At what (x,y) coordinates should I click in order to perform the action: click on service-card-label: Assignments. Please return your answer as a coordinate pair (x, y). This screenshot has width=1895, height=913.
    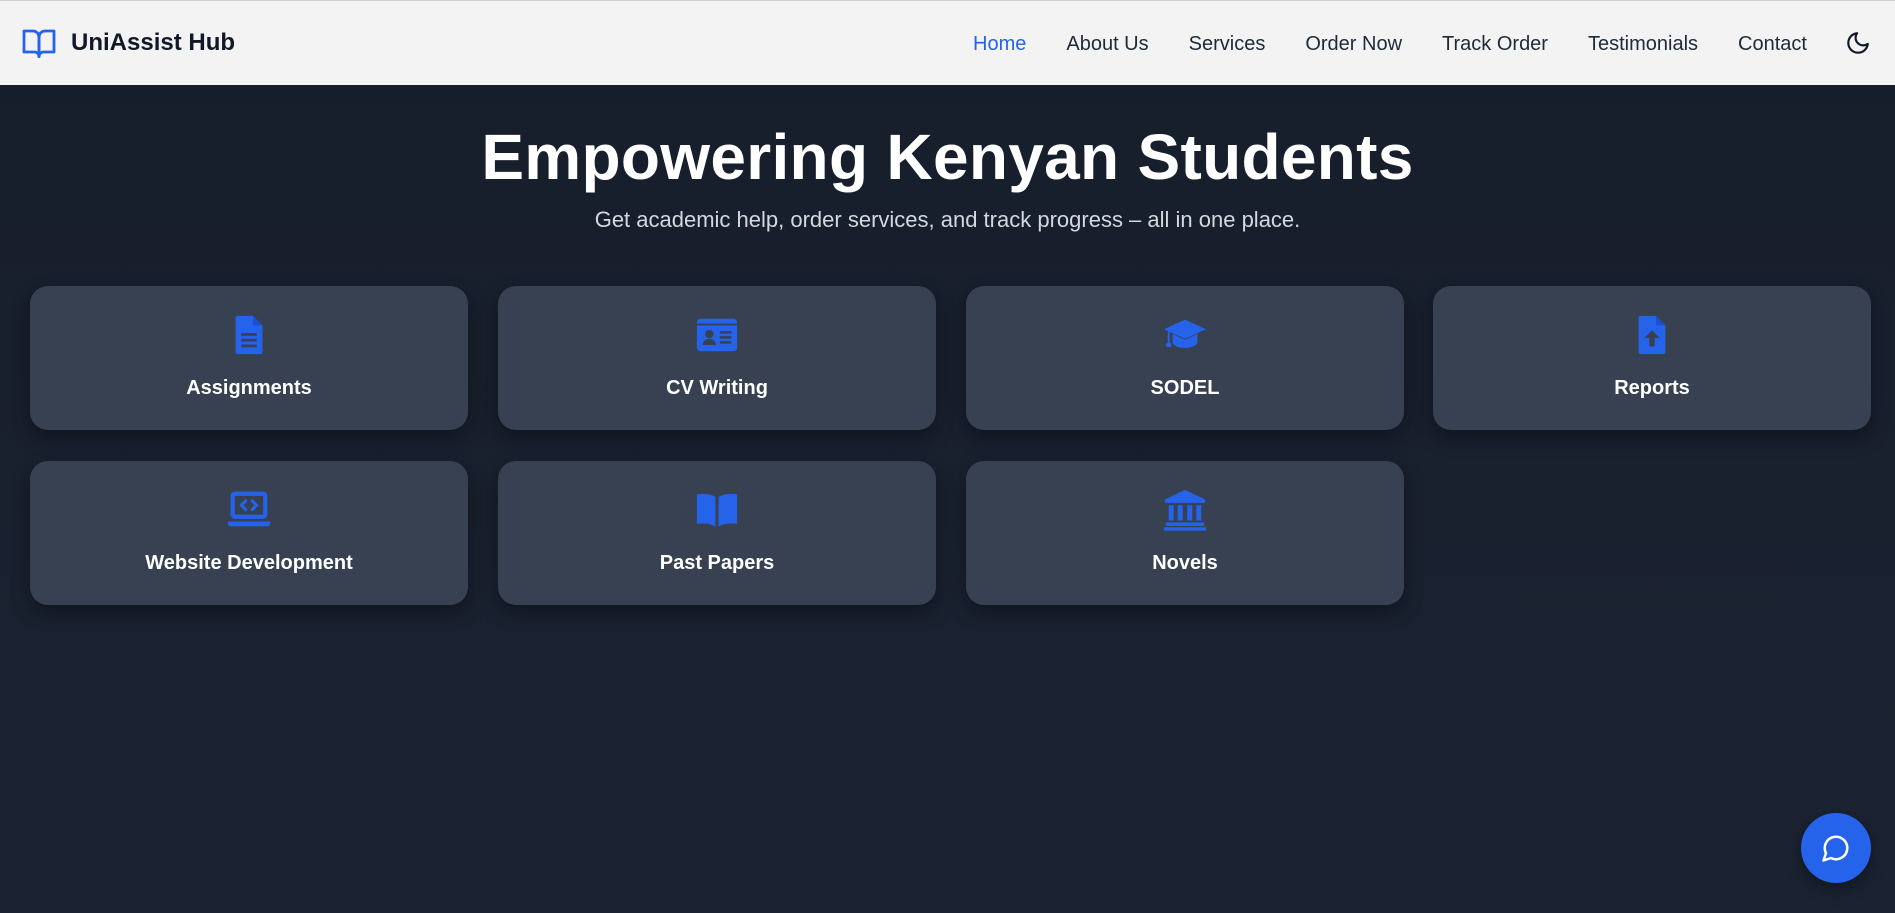
    Looking at the image, I should click on (249, 388).